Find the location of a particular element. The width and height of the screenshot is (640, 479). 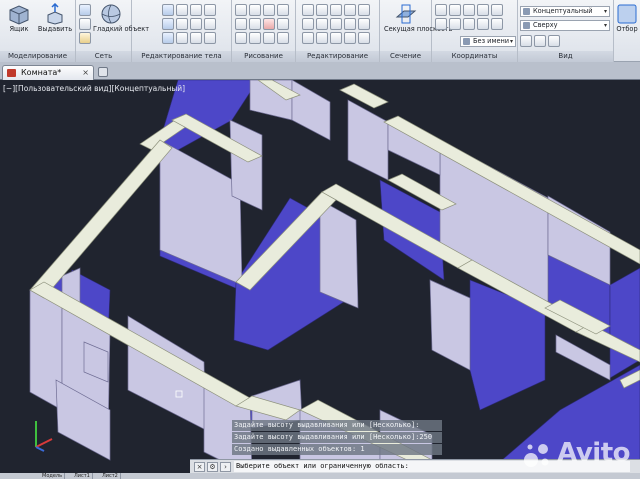

hatch-icon is located at coordinates (269, 24).